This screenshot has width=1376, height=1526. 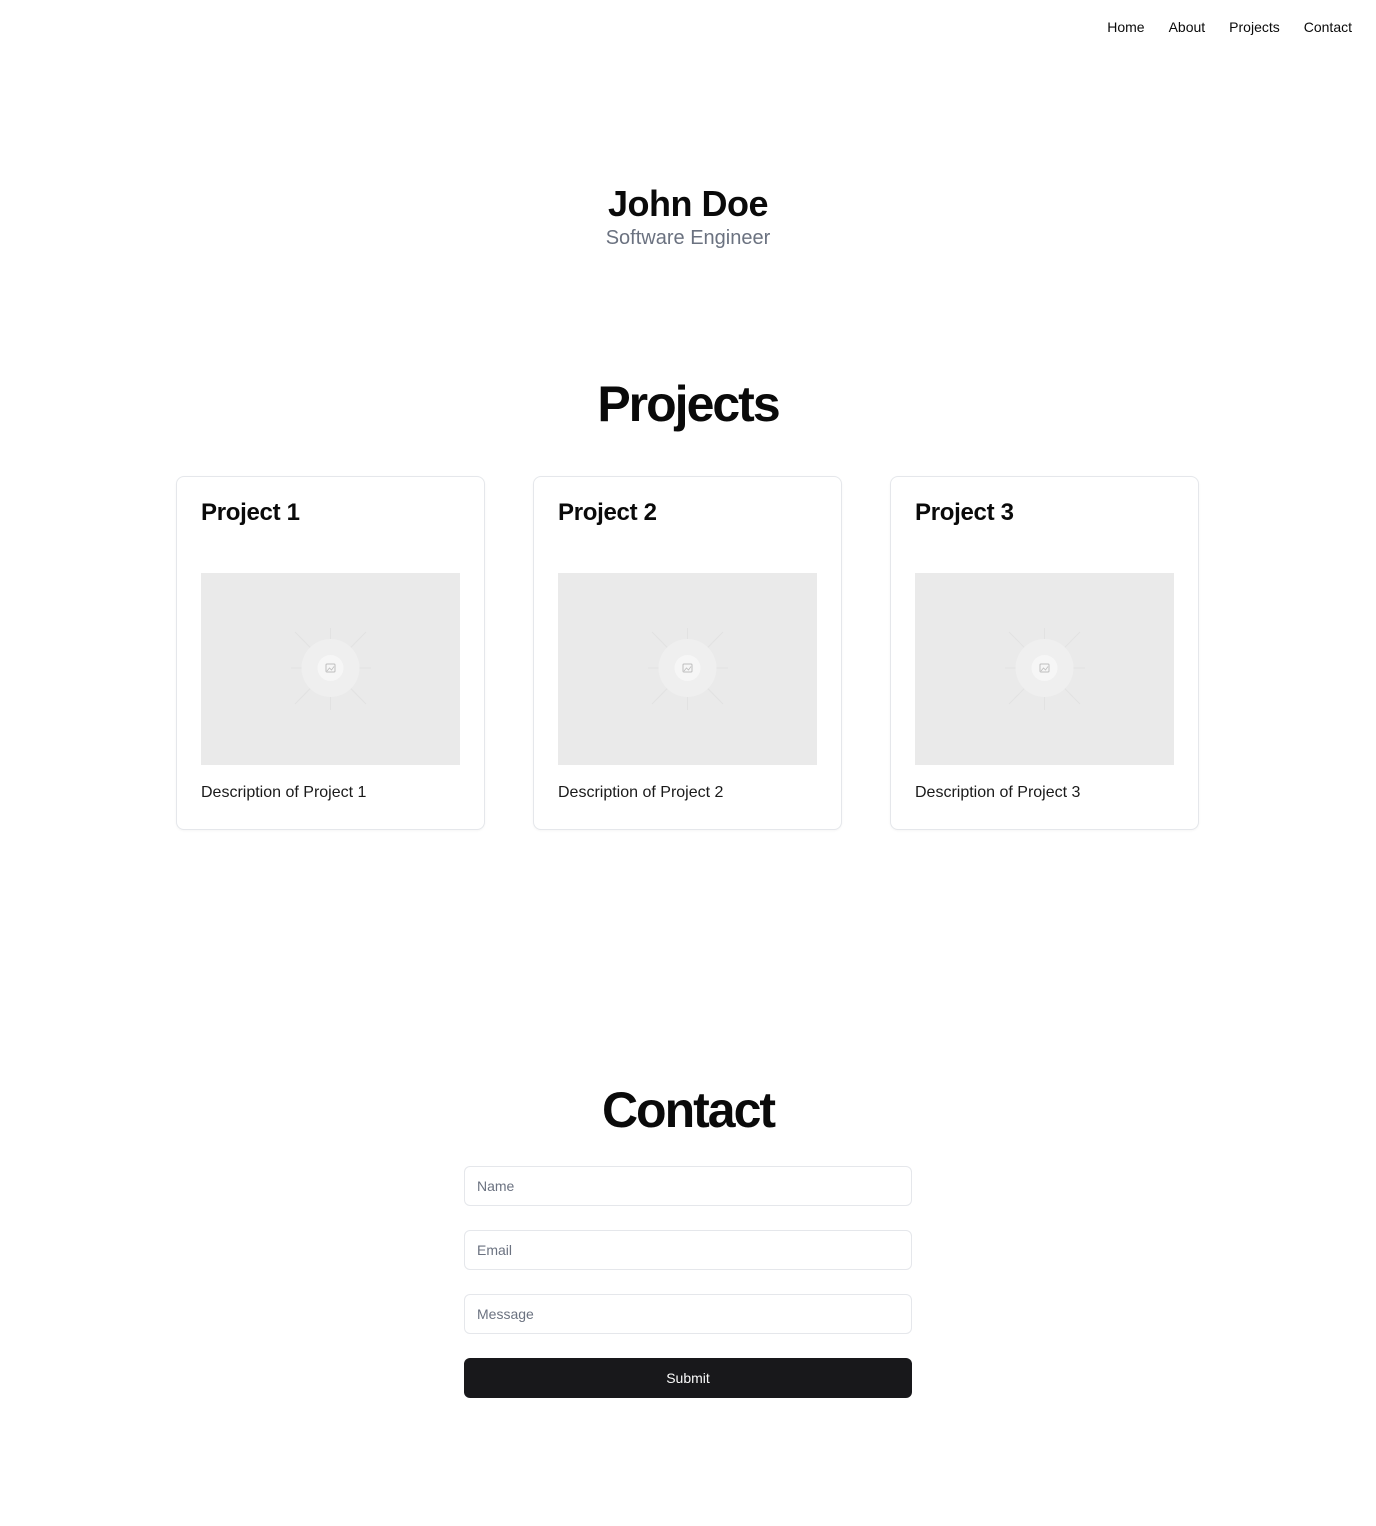 What do you see at coordinates (641, 792) in the screenshot?
I see `project-card-description: Description of Project 2` at bounding box center [641, 792].